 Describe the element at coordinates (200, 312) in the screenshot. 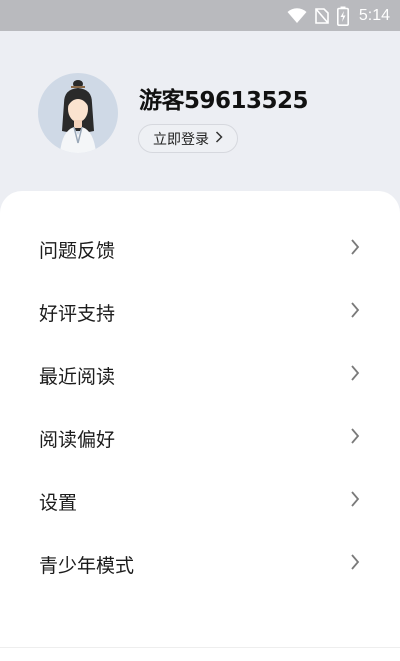

I see `menu-item-rate-support: 好评支持` at that location.